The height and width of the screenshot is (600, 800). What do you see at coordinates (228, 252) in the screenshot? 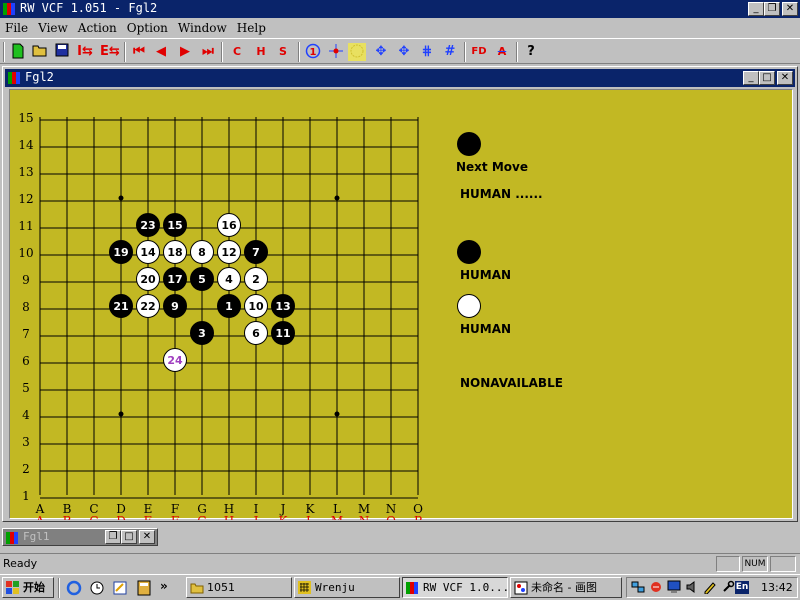
I see `stone-number: 12` at bounding box center [228, 252].